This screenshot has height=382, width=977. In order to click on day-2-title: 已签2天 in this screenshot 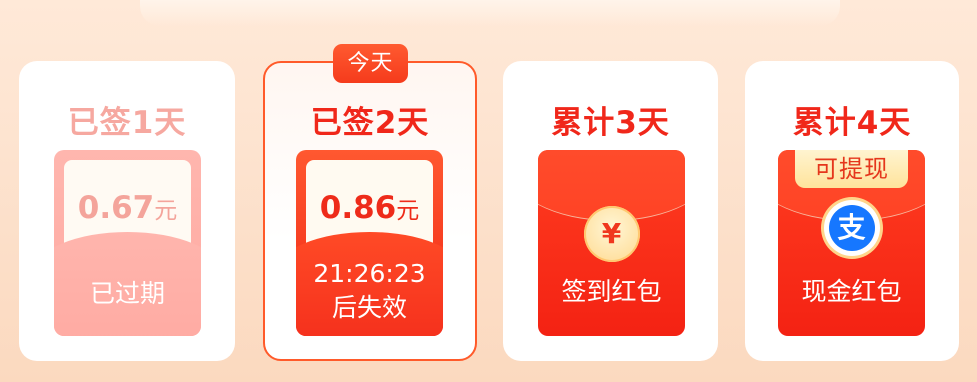, I will do `click(370, 123)`.